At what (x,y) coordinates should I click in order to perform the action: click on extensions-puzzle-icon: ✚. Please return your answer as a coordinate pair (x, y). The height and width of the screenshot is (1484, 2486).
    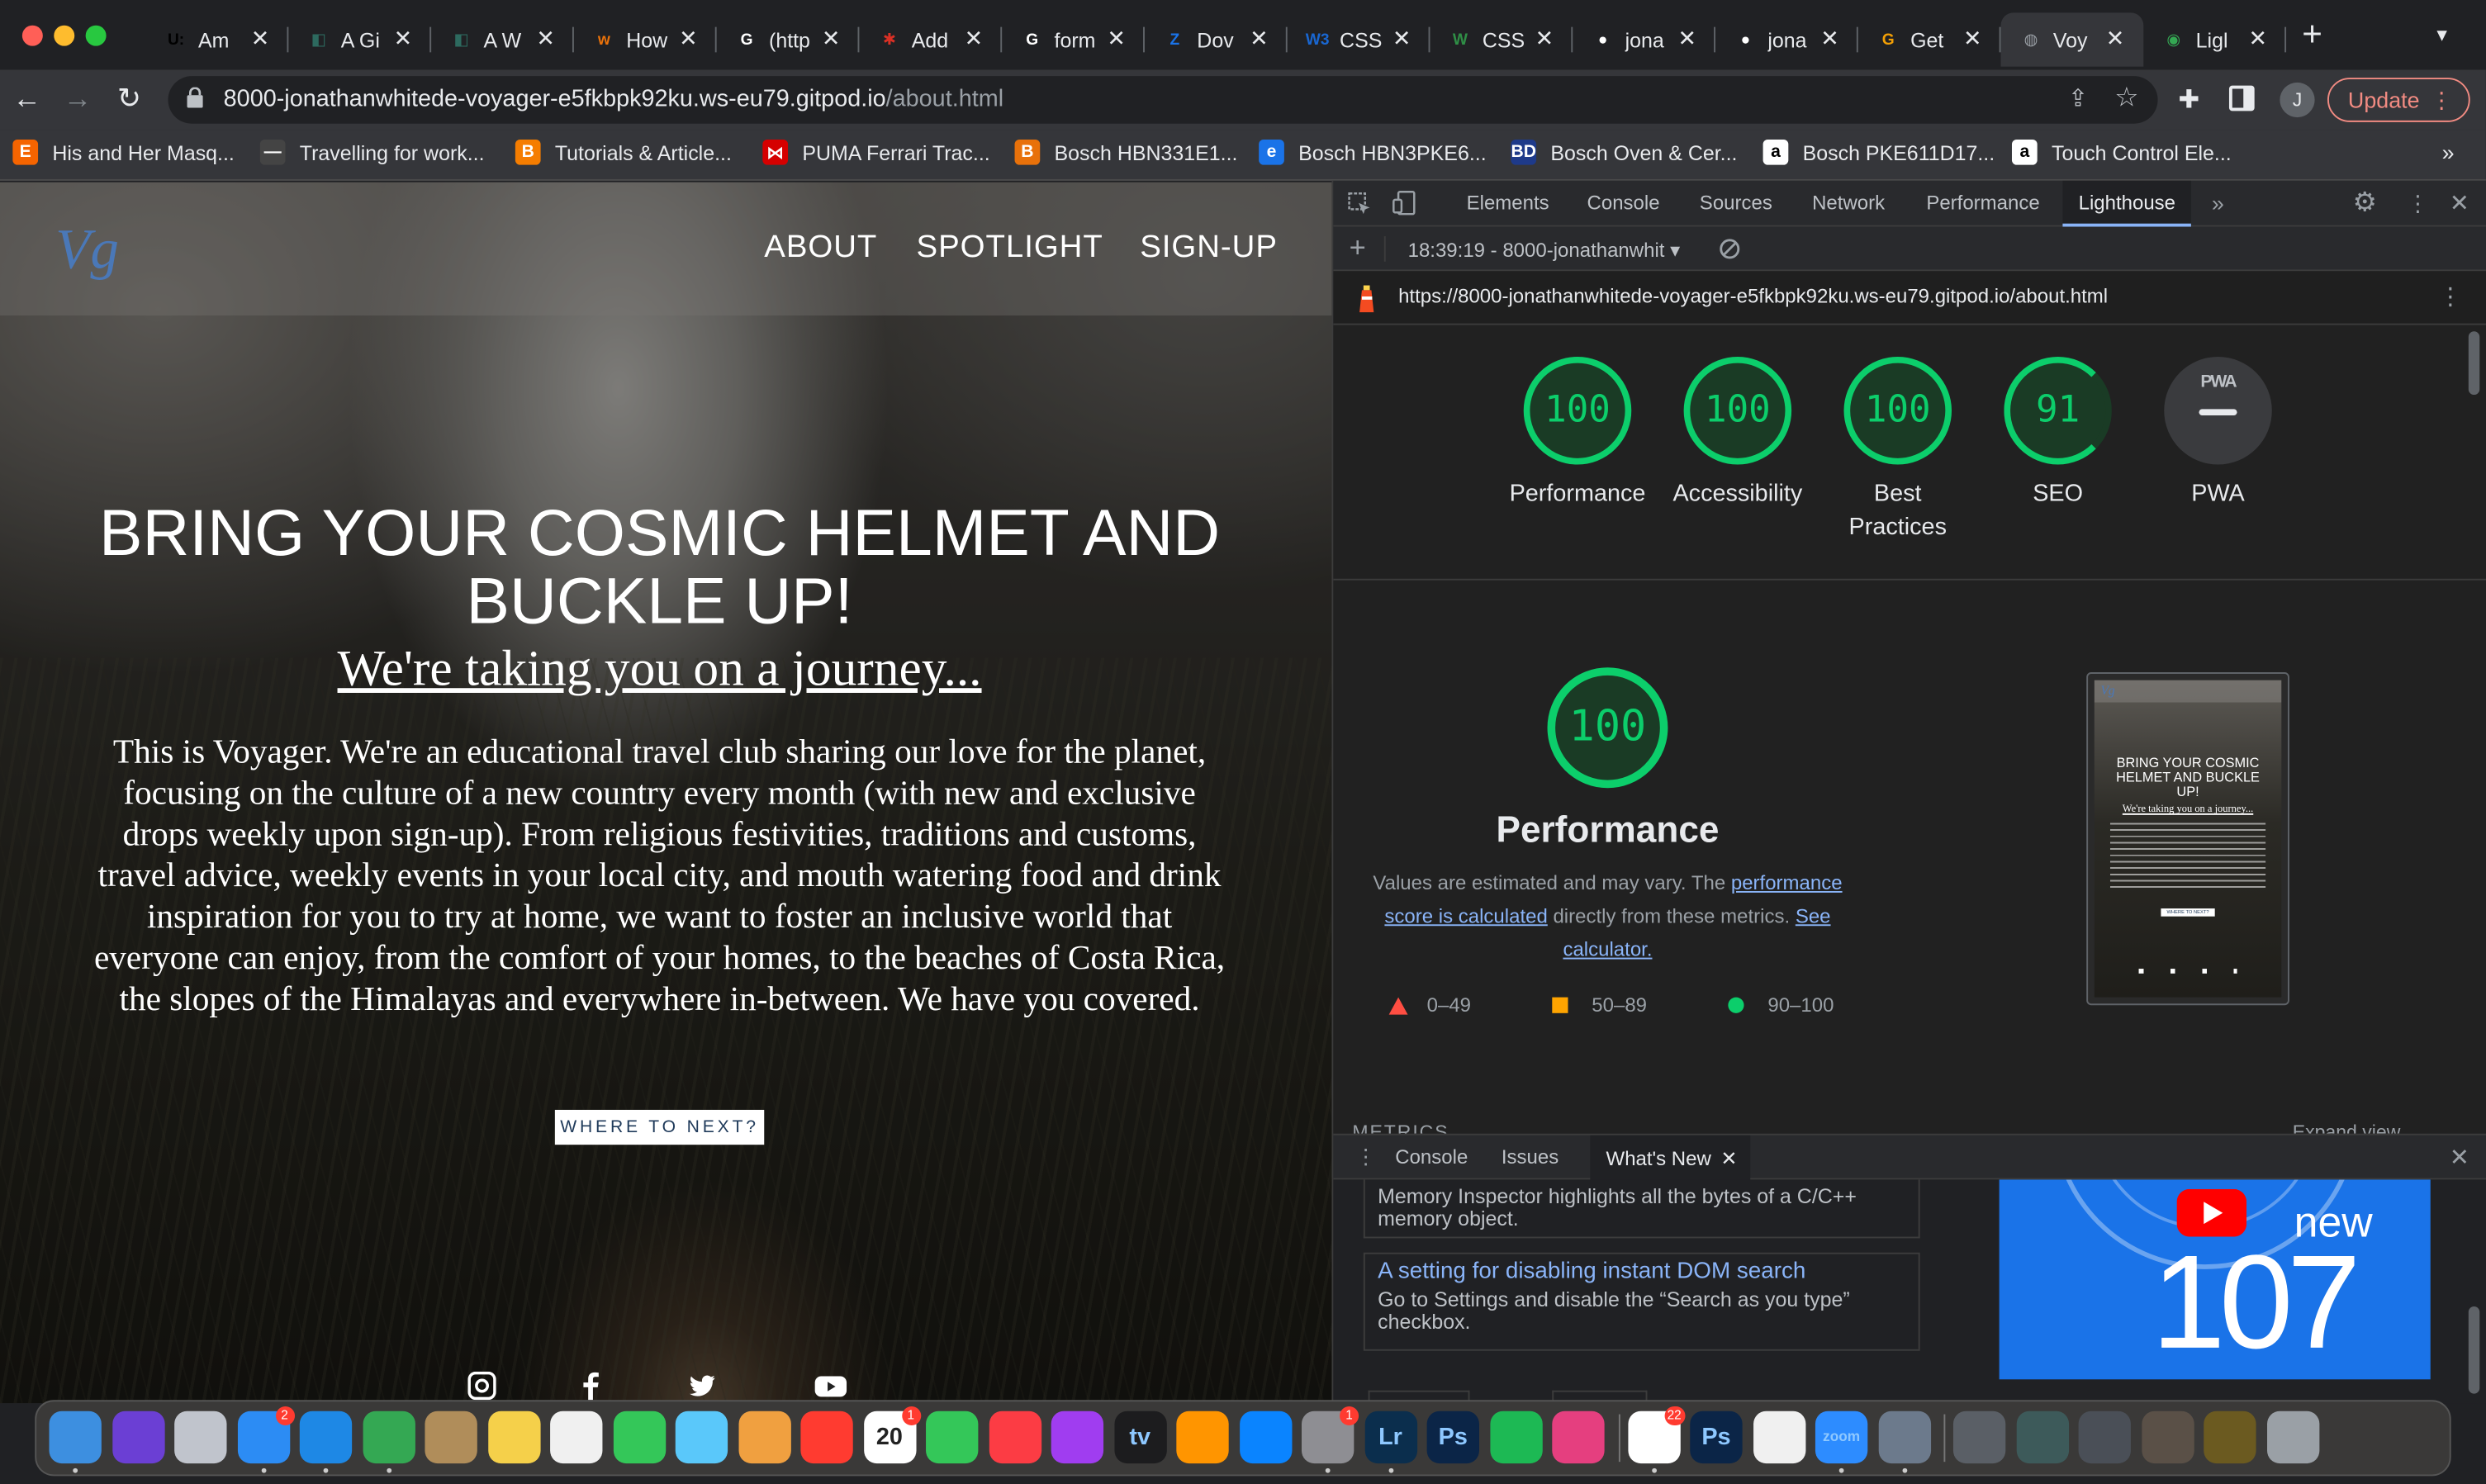
    Looking at the image, I should click on (2189, 100).